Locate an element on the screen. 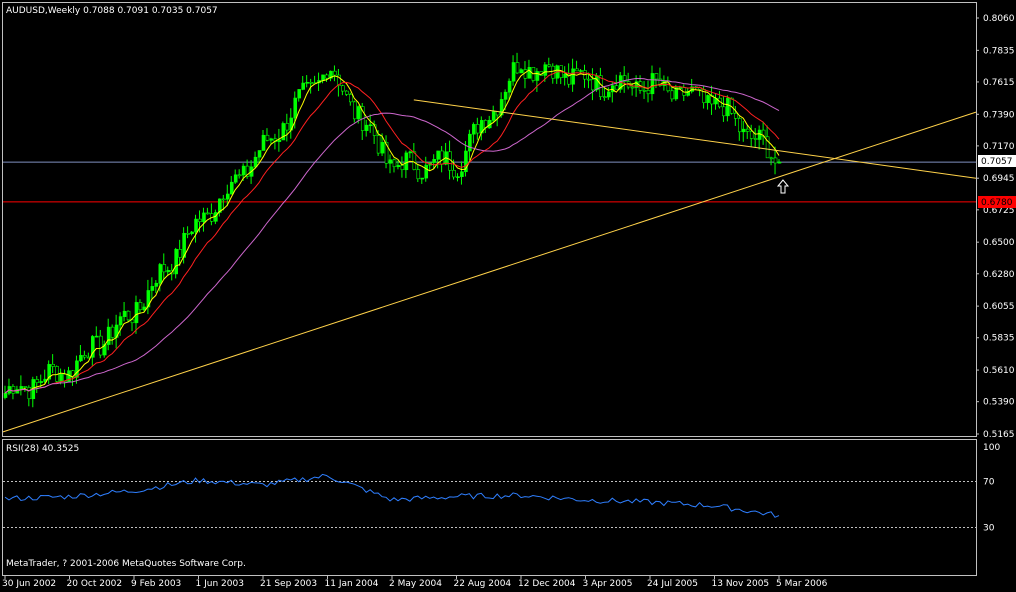 The height and width of the screenshot is (592, 1016). y-tick-label: 0.5835 is located at coordinates (999, 339).